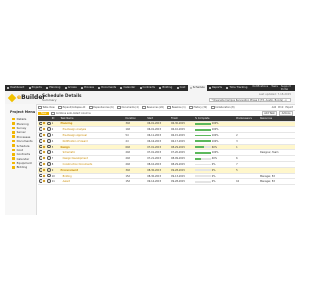 The height and width of the screenshot is (300, 320). What do you see at coordinates (13, 150) in the screenshot?
I see `cost-icon` at bounding box center [13, 150].